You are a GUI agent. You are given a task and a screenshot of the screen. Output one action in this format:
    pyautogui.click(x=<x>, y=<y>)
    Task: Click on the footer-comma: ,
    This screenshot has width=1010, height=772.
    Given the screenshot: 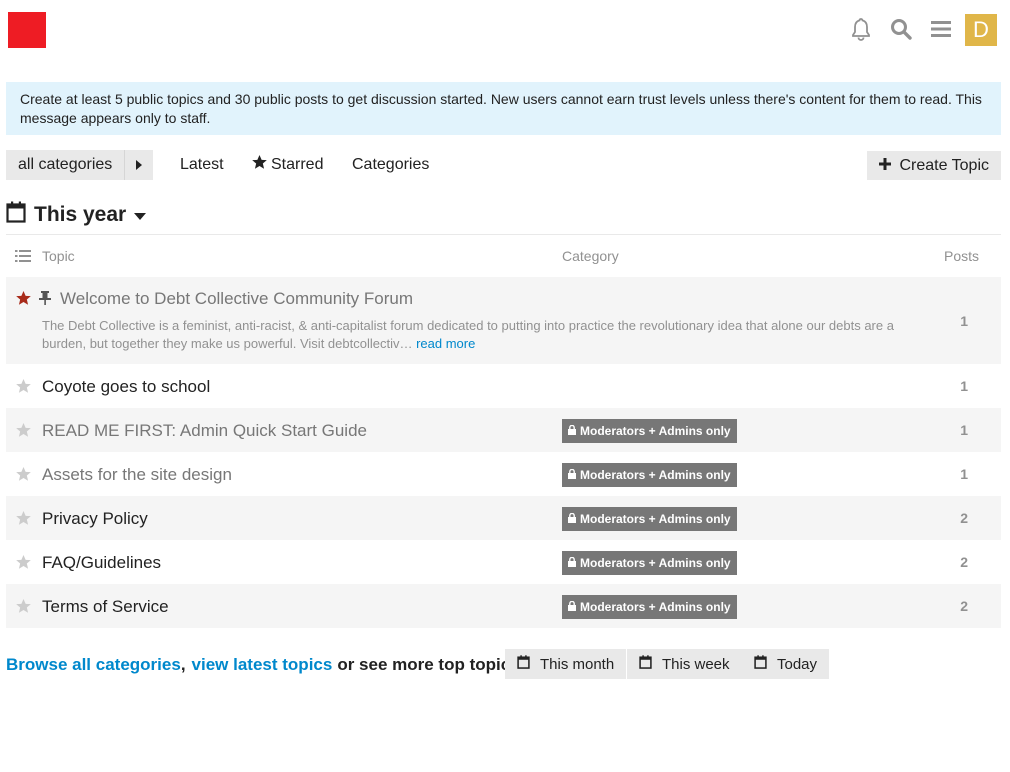 What is the action you would take?
    pyautogui.click(x=183, y=664)
    